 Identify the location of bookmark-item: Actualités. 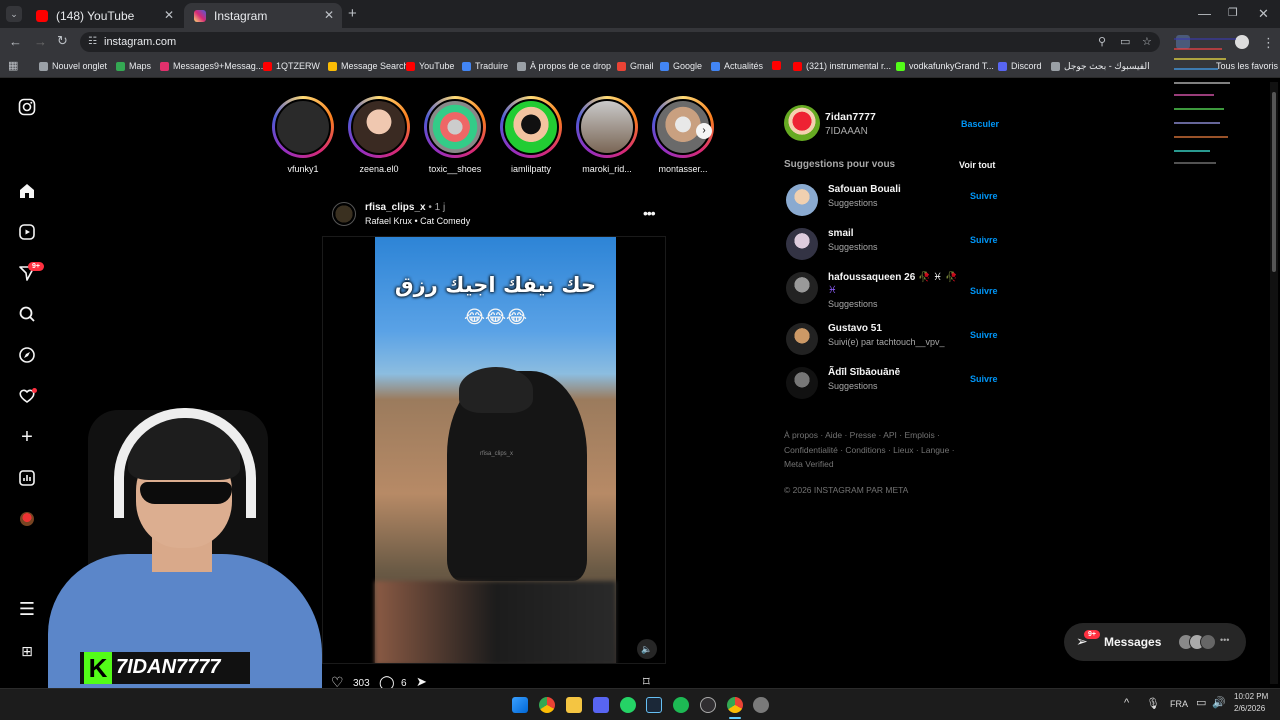
(737, 66).